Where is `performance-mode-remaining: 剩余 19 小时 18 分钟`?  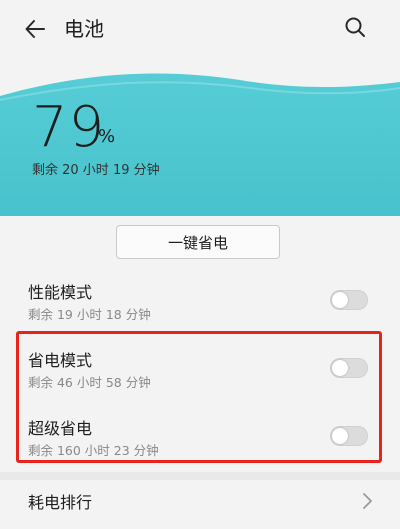
performance-mode-remaining: 剩余 19 小时 18 分钟 is located at coordinates (89, 314).